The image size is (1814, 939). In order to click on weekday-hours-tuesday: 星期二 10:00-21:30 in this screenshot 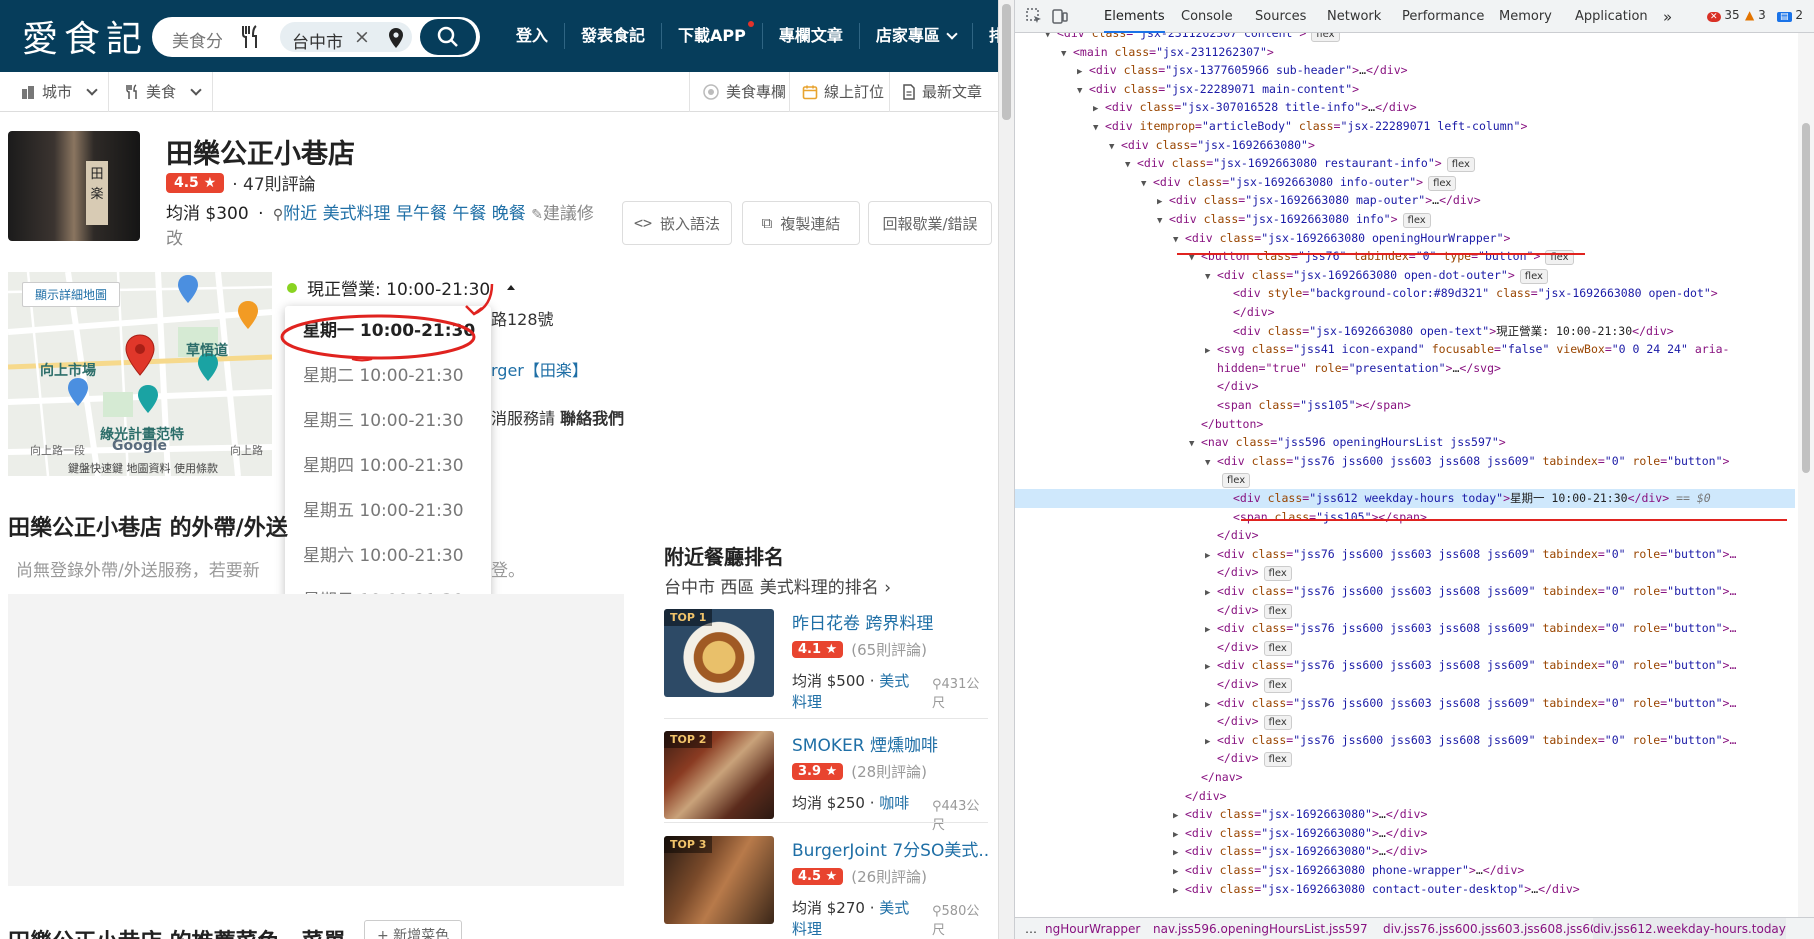, I will do `click(388, 376)`.